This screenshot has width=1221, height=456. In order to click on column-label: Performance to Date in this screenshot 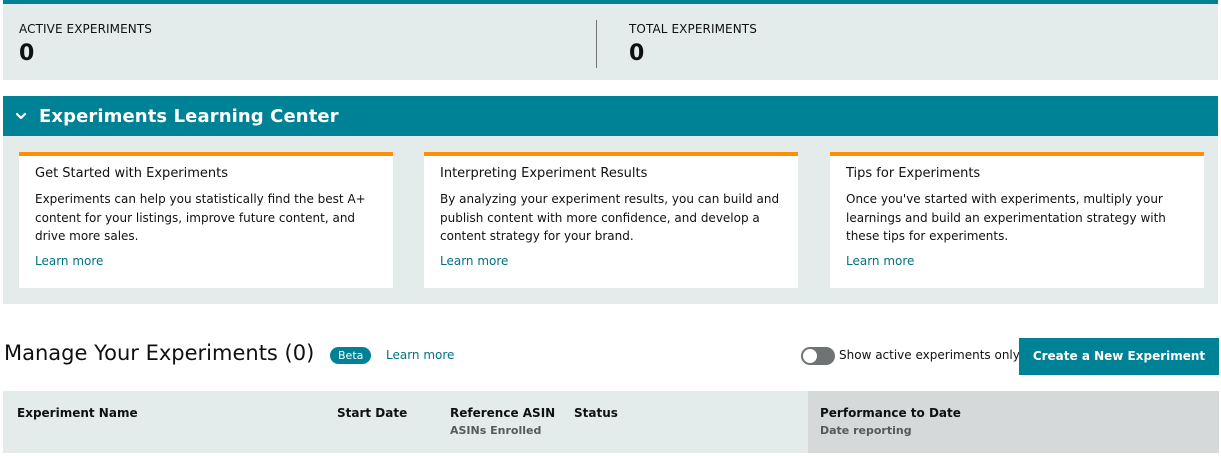, I will do `click(890, 413)`.